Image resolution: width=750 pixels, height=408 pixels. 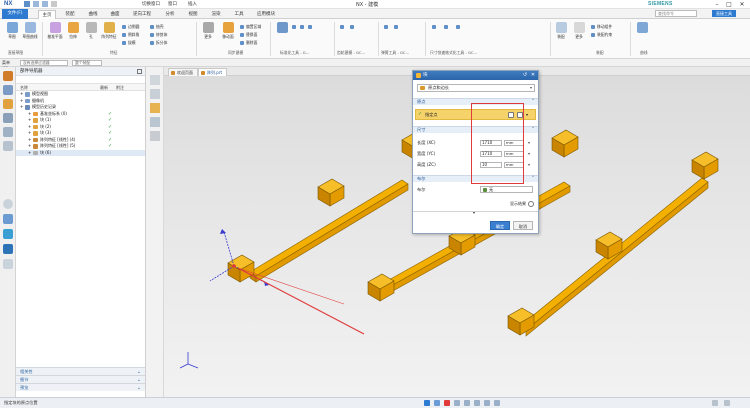 What do you see at coordinates (183, 72) in the screenshot?
I see `tab-welcome-page: 欢迎页面` at bounding box center [183, 72].